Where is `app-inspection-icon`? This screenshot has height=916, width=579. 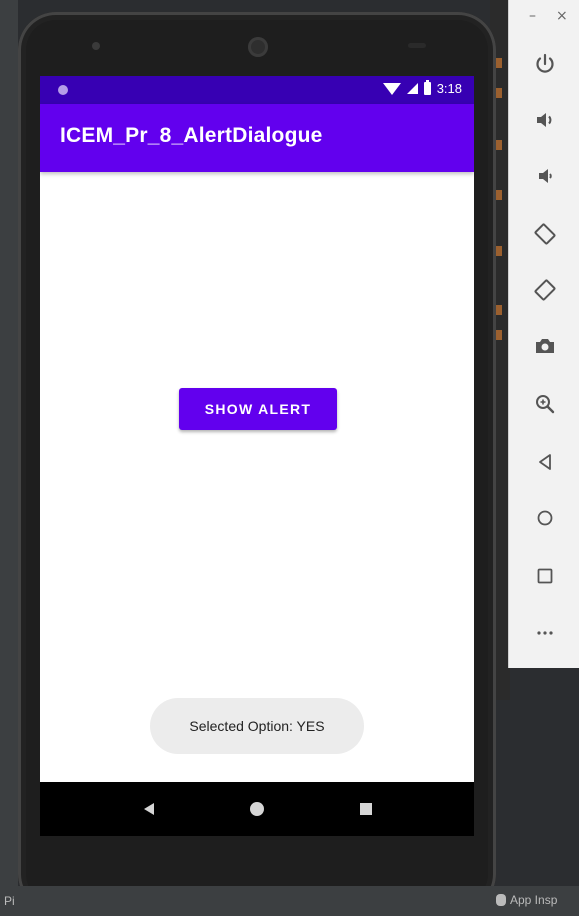 app-inspection-icon is located at coordinates (501, 900).